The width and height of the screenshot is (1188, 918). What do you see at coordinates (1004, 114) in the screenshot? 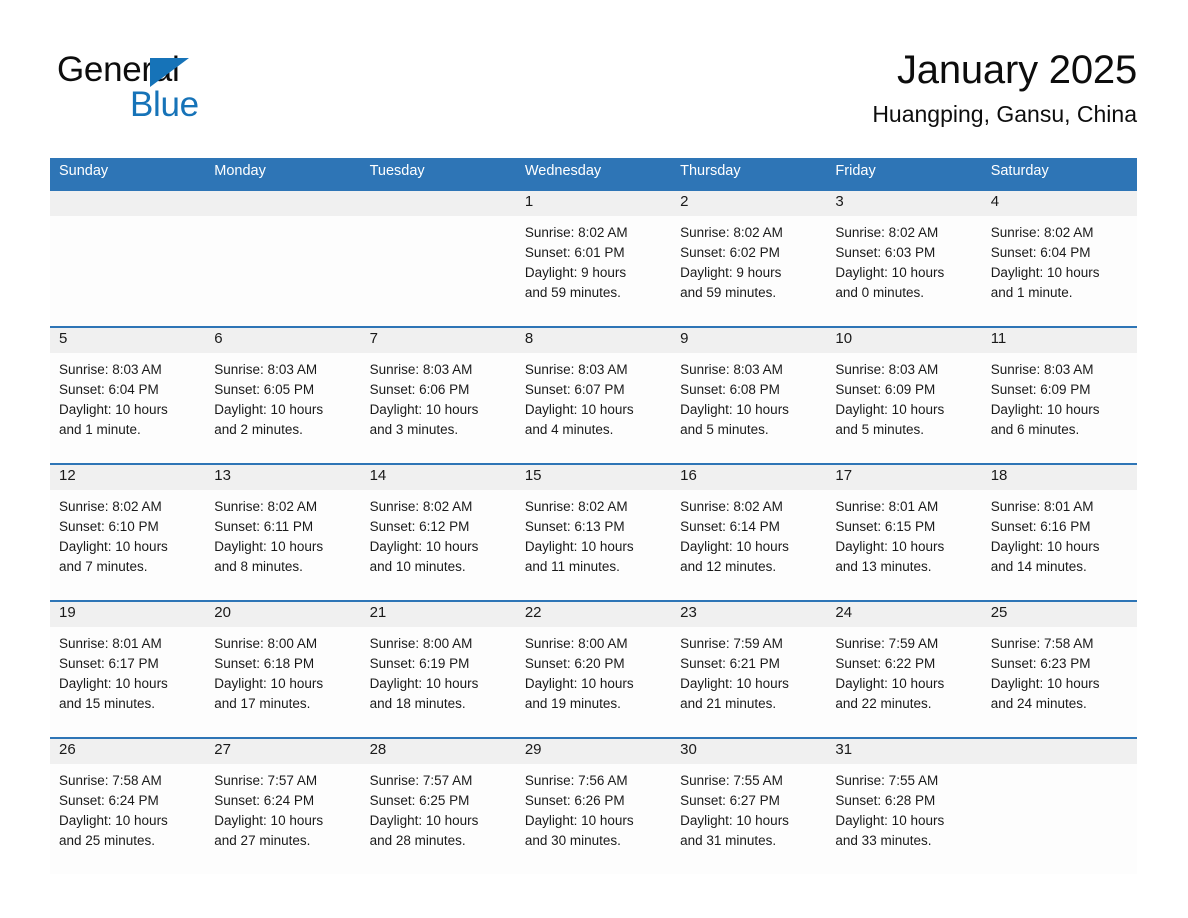
I see `page-subtitle: Huangping, Gansu, China` at bounding box center [1004, 114].